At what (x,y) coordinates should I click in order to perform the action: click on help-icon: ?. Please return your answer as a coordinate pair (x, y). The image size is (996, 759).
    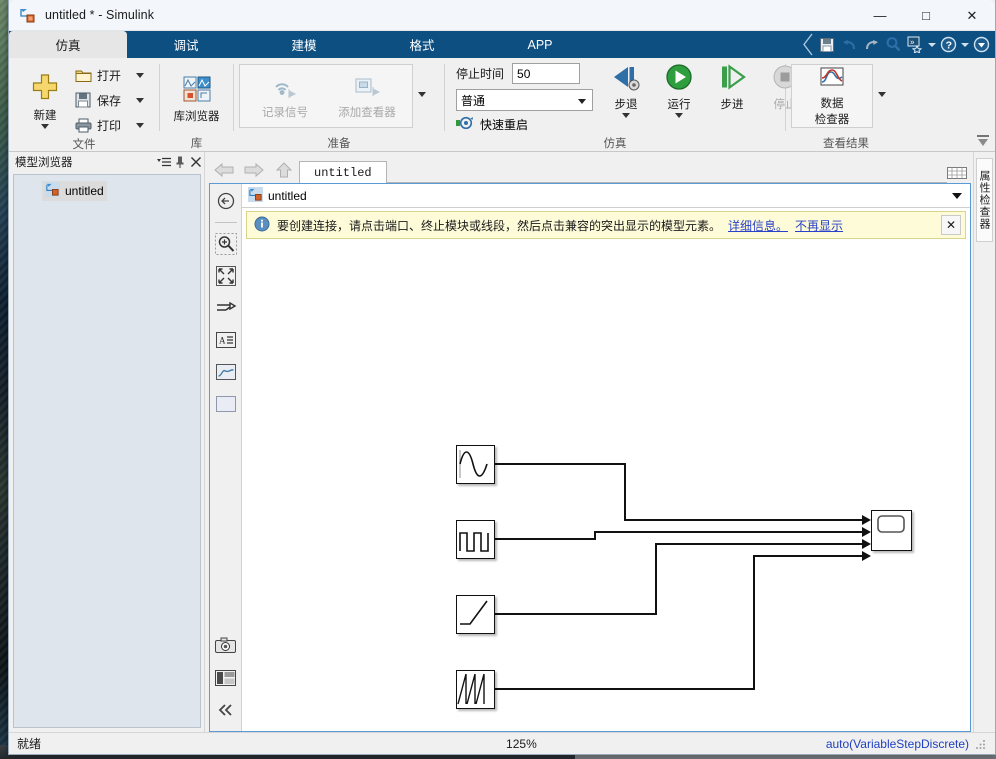
    Looking at the image, I should click on (948, 45).